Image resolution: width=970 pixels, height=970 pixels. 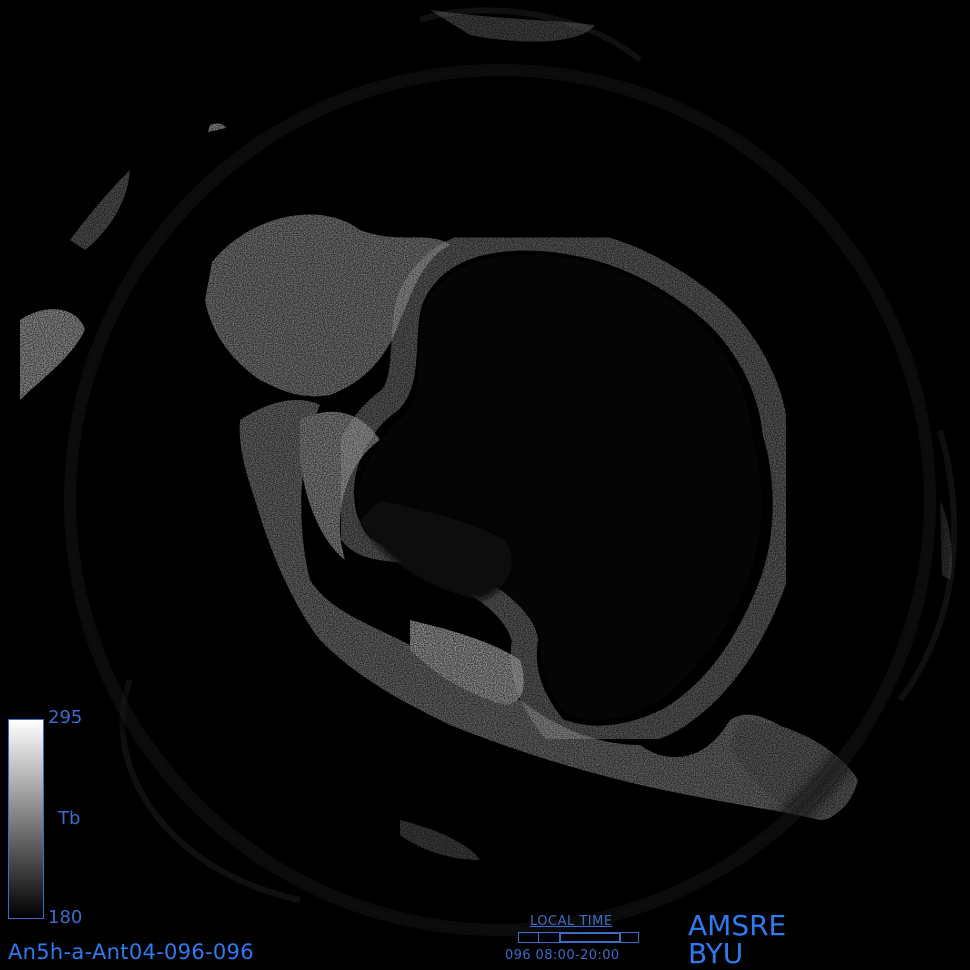 What do you see at coordinates (131, 952) in the screenshot?
I see `image-id-label: An5h-a-Ant04-096-096` at bounding box center [131, 952].